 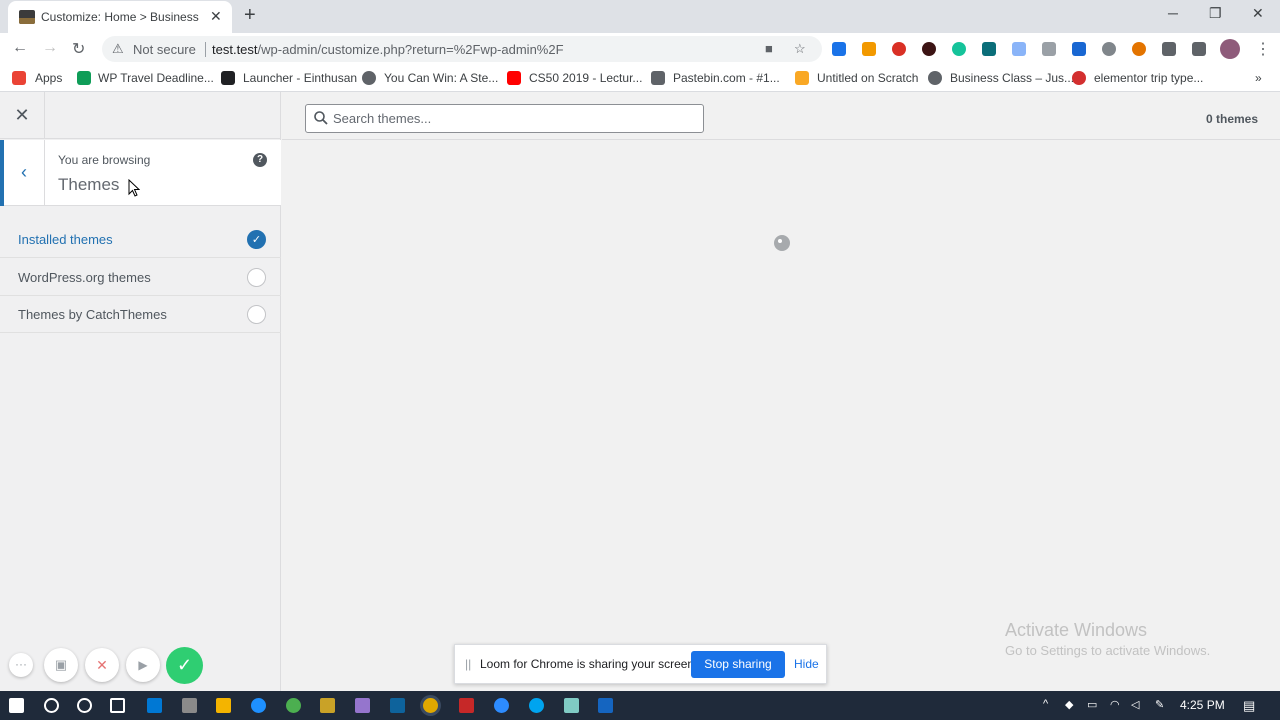 I want to click on tab-strip: Customize: Home > Business ✕ + ─ ❐ ✕, so click(x=640, y=16).